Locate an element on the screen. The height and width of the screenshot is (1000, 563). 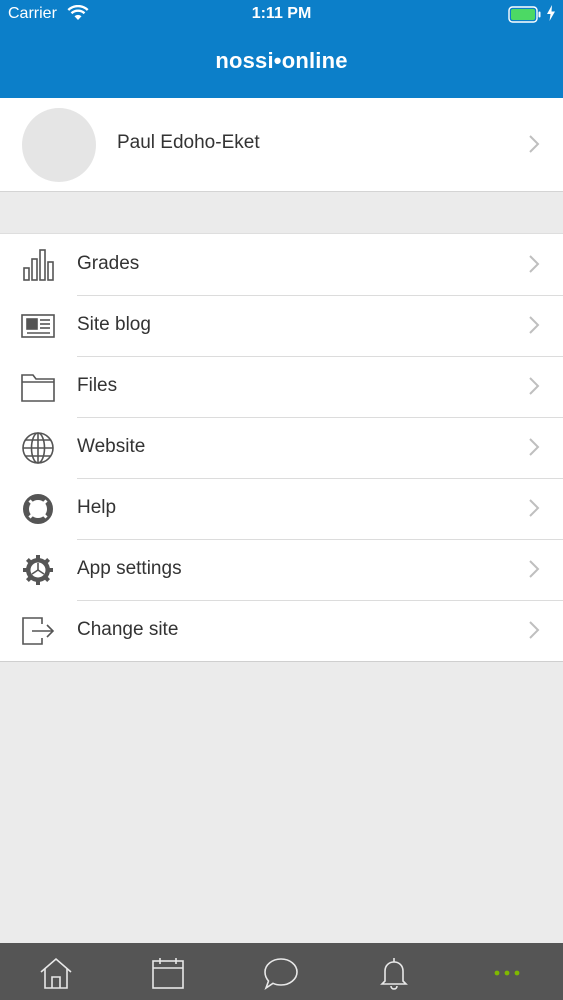
avatar is located at coordinates (59, 145).